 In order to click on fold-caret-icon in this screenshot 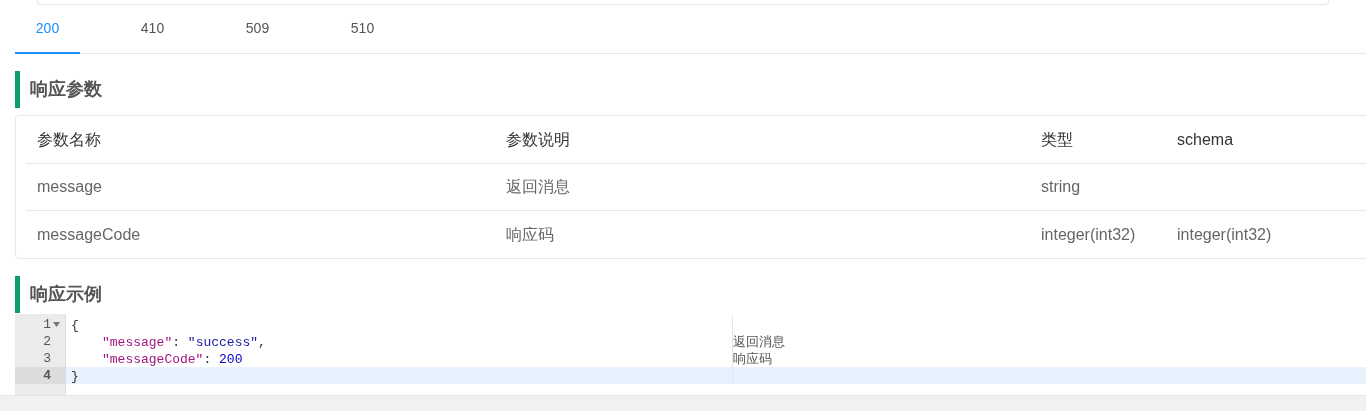, I will do `click(56, 324)`.